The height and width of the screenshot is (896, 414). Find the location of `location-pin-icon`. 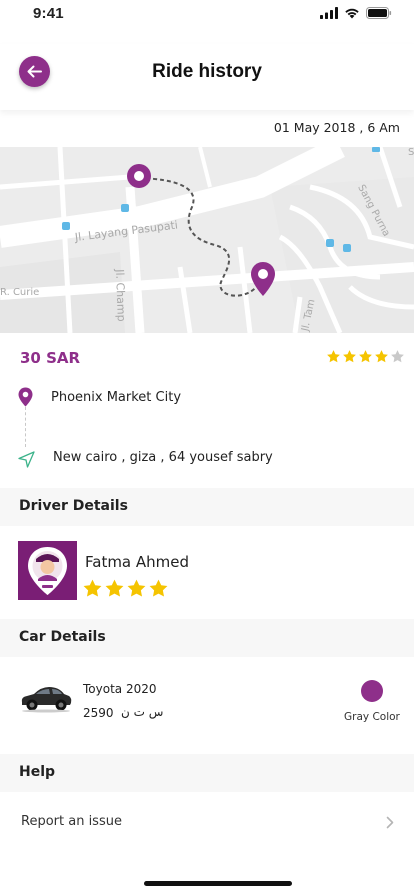

location-pin-icon is located at coordinates (25, 397).